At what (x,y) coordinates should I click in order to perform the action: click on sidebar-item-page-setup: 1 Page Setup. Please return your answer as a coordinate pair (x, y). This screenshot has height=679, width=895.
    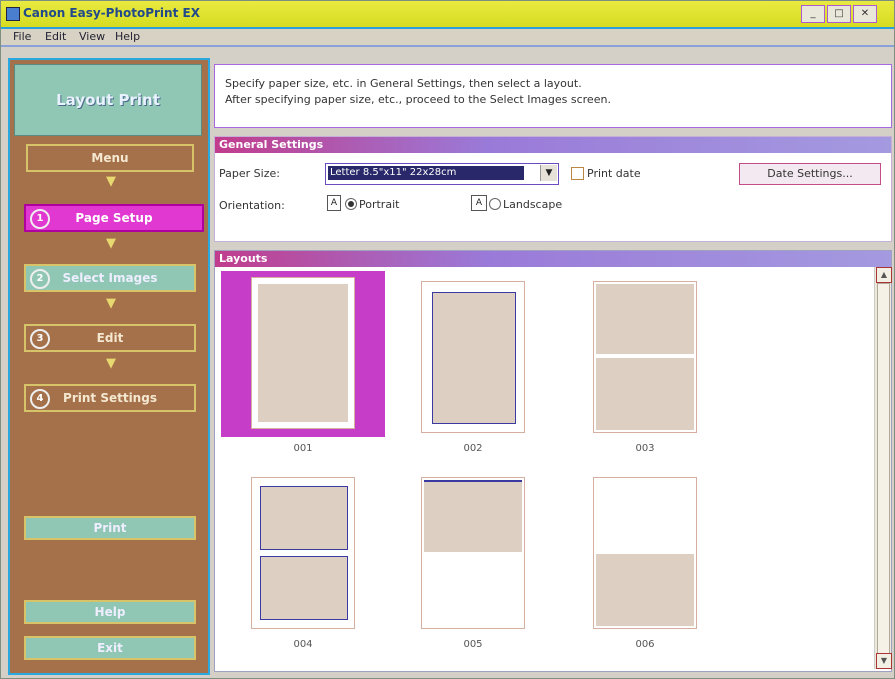
    Looking at the image, I should click on (114, 218).